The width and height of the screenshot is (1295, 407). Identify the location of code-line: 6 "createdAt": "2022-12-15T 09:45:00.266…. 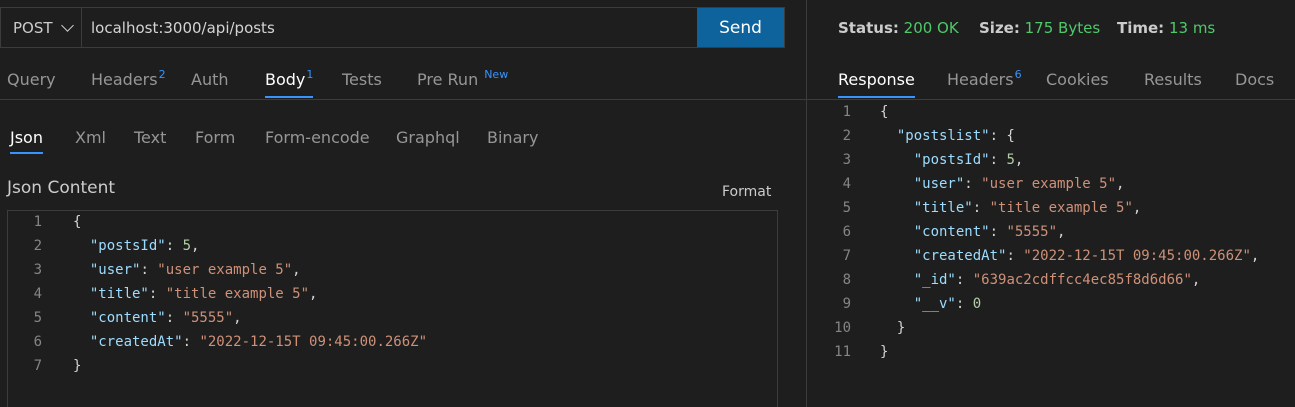
(392, 342).